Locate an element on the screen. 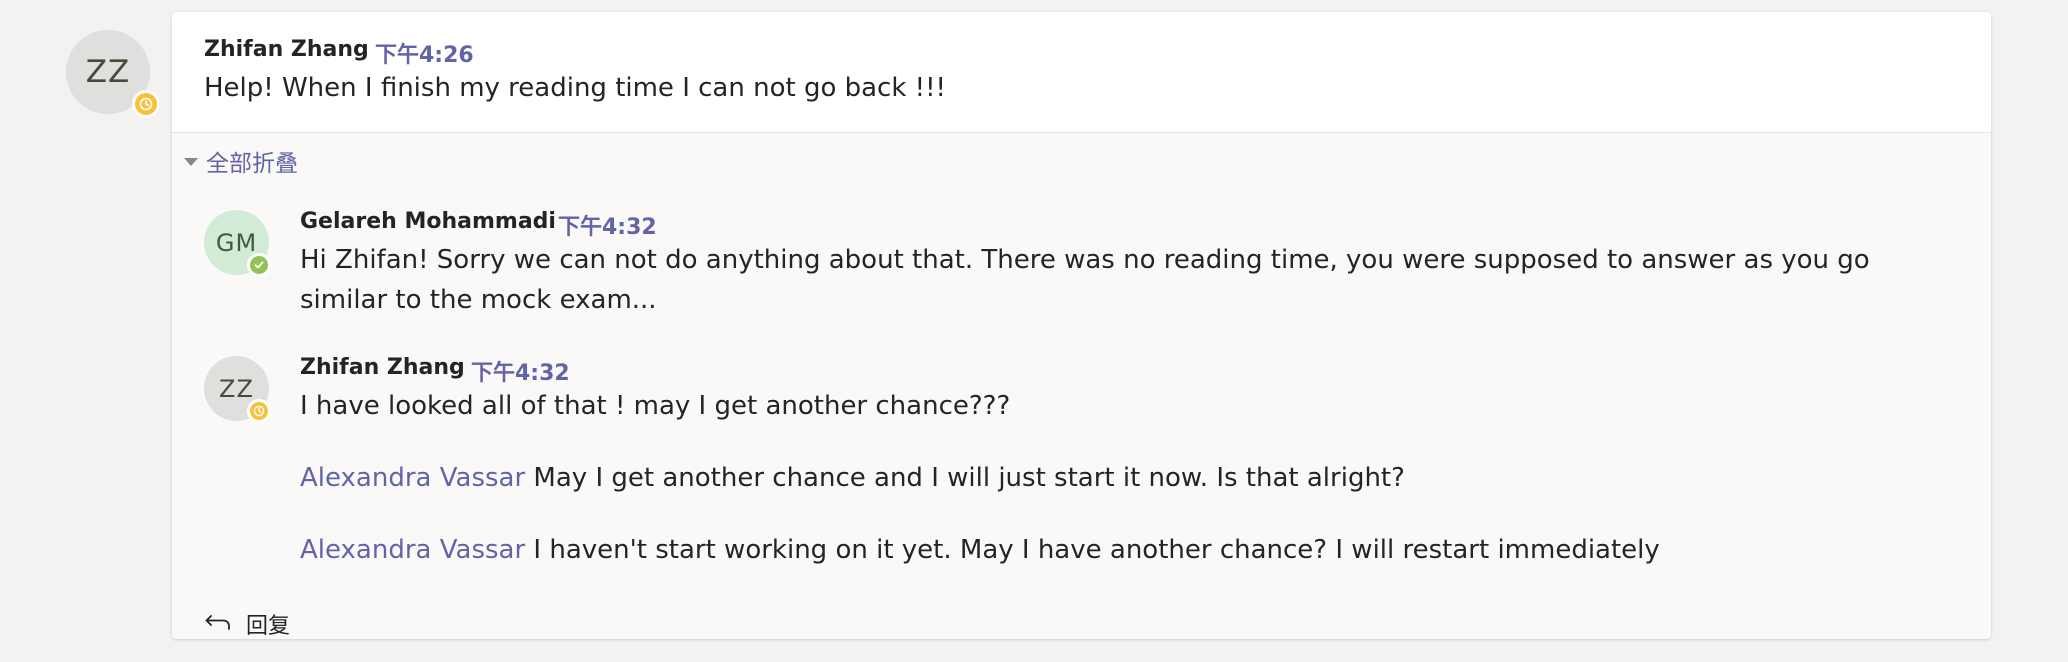 The width and height of the screenshot is (2068, 662). reply-label: 回复 is located at coordinates (268, 626).